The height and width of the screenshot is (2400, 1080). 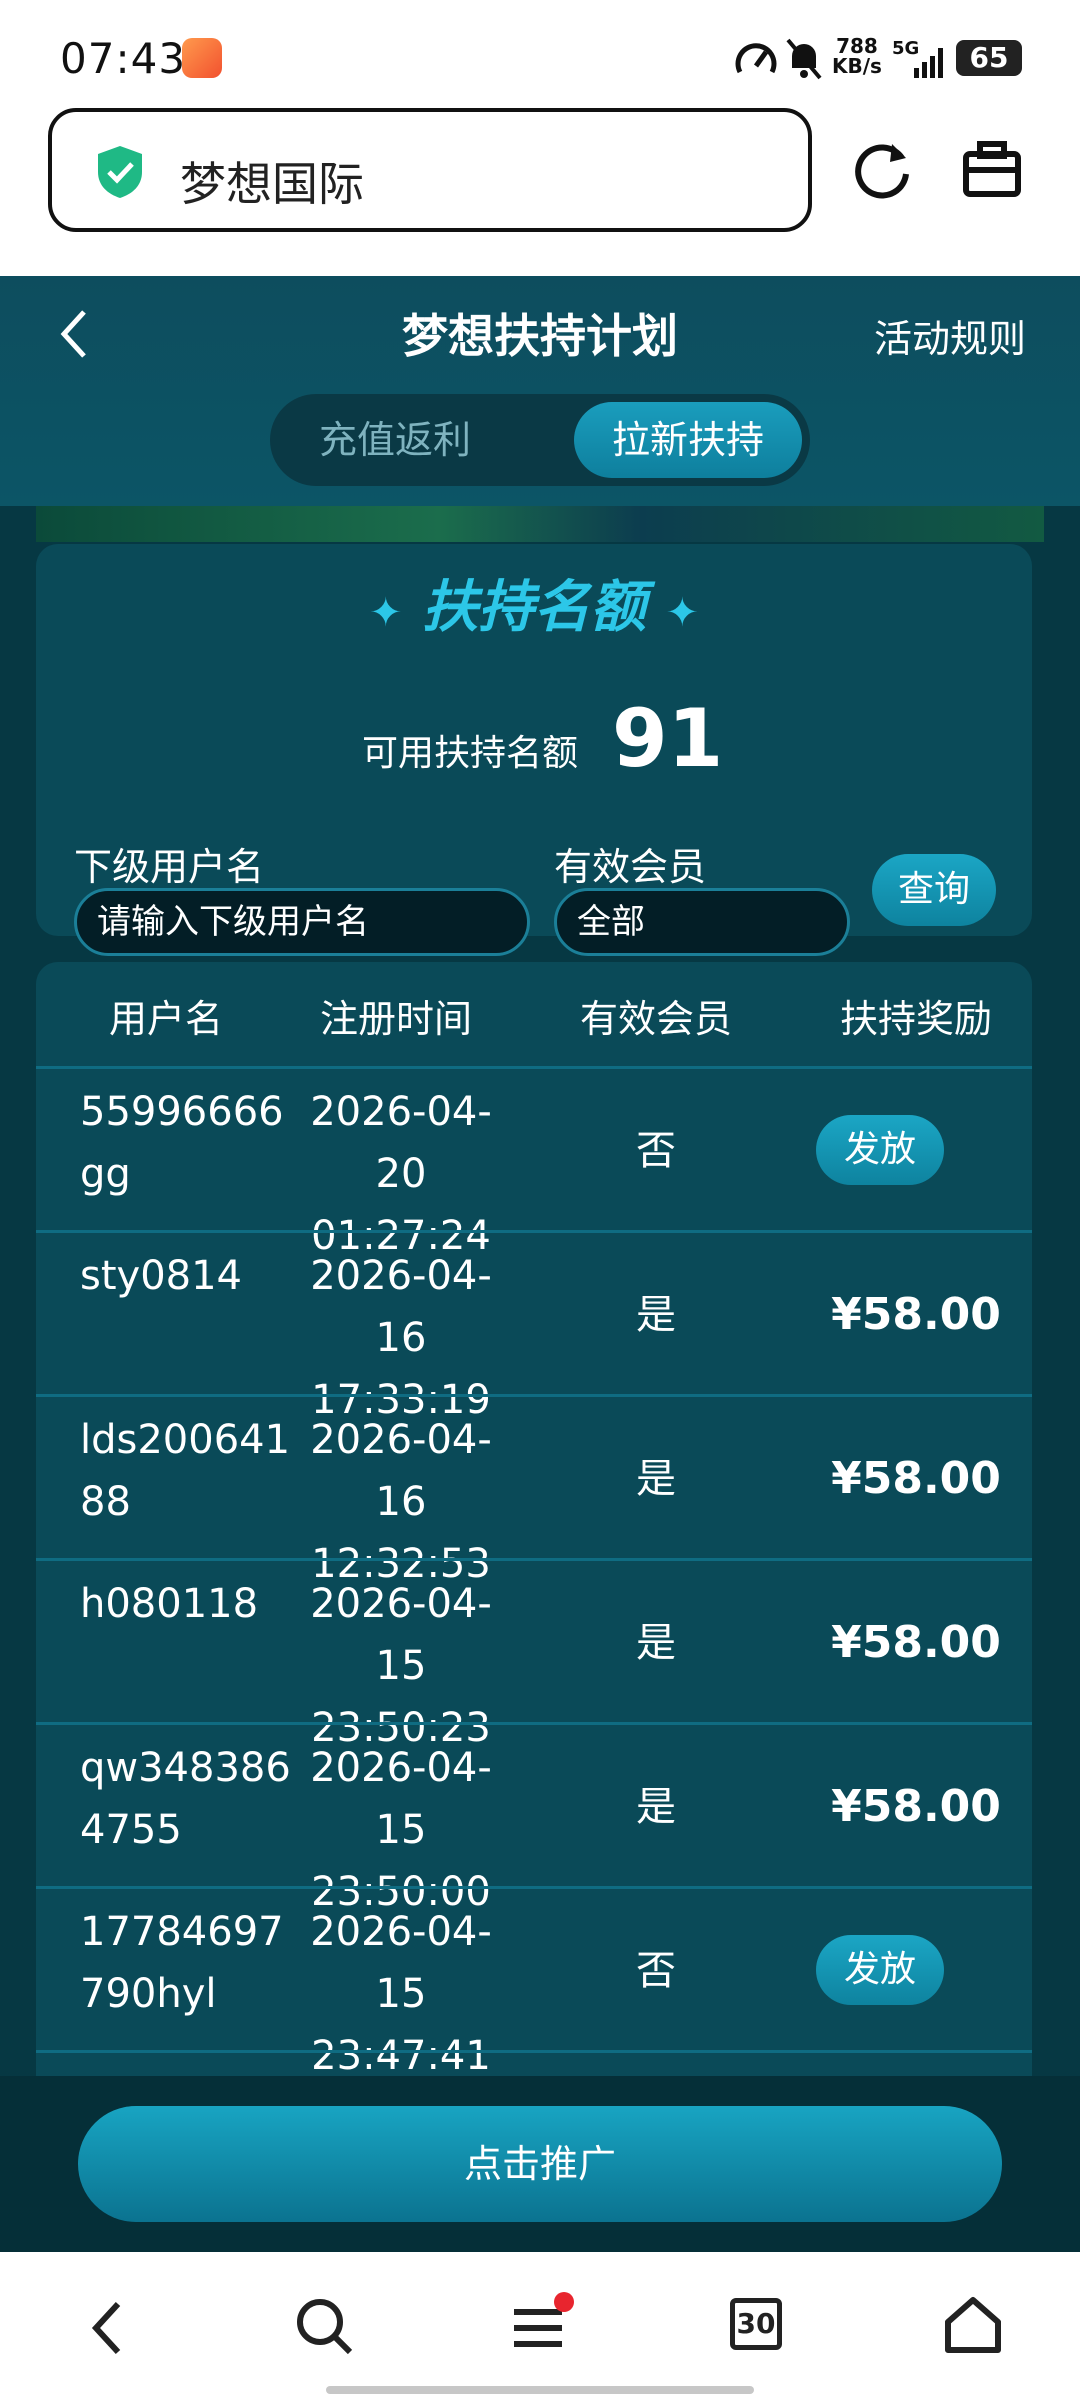 What do you see at coordinates (973, 2325) in the screenshot?
I see `nav-home-icon` at bounding box center [973, 2325].